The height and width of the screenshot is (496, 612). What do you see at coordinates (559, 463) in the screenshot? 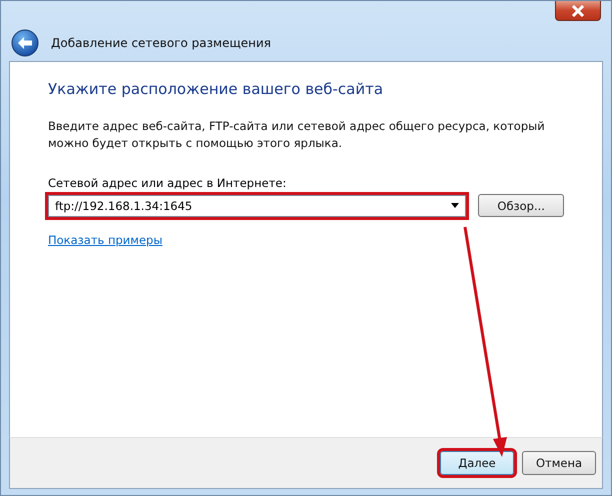
I see `cancel-button: Отмена` at bounding box center [559, 463].